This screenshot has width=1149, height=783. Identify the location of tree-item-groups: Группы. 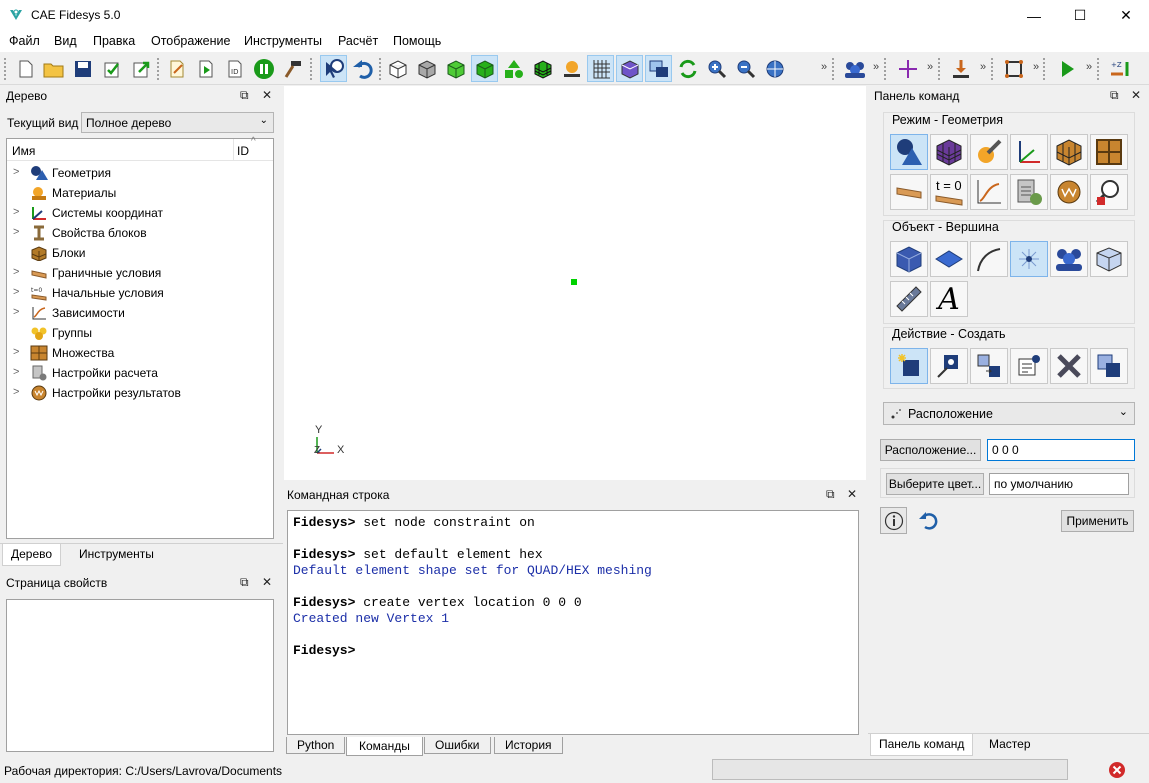
(137, 333).